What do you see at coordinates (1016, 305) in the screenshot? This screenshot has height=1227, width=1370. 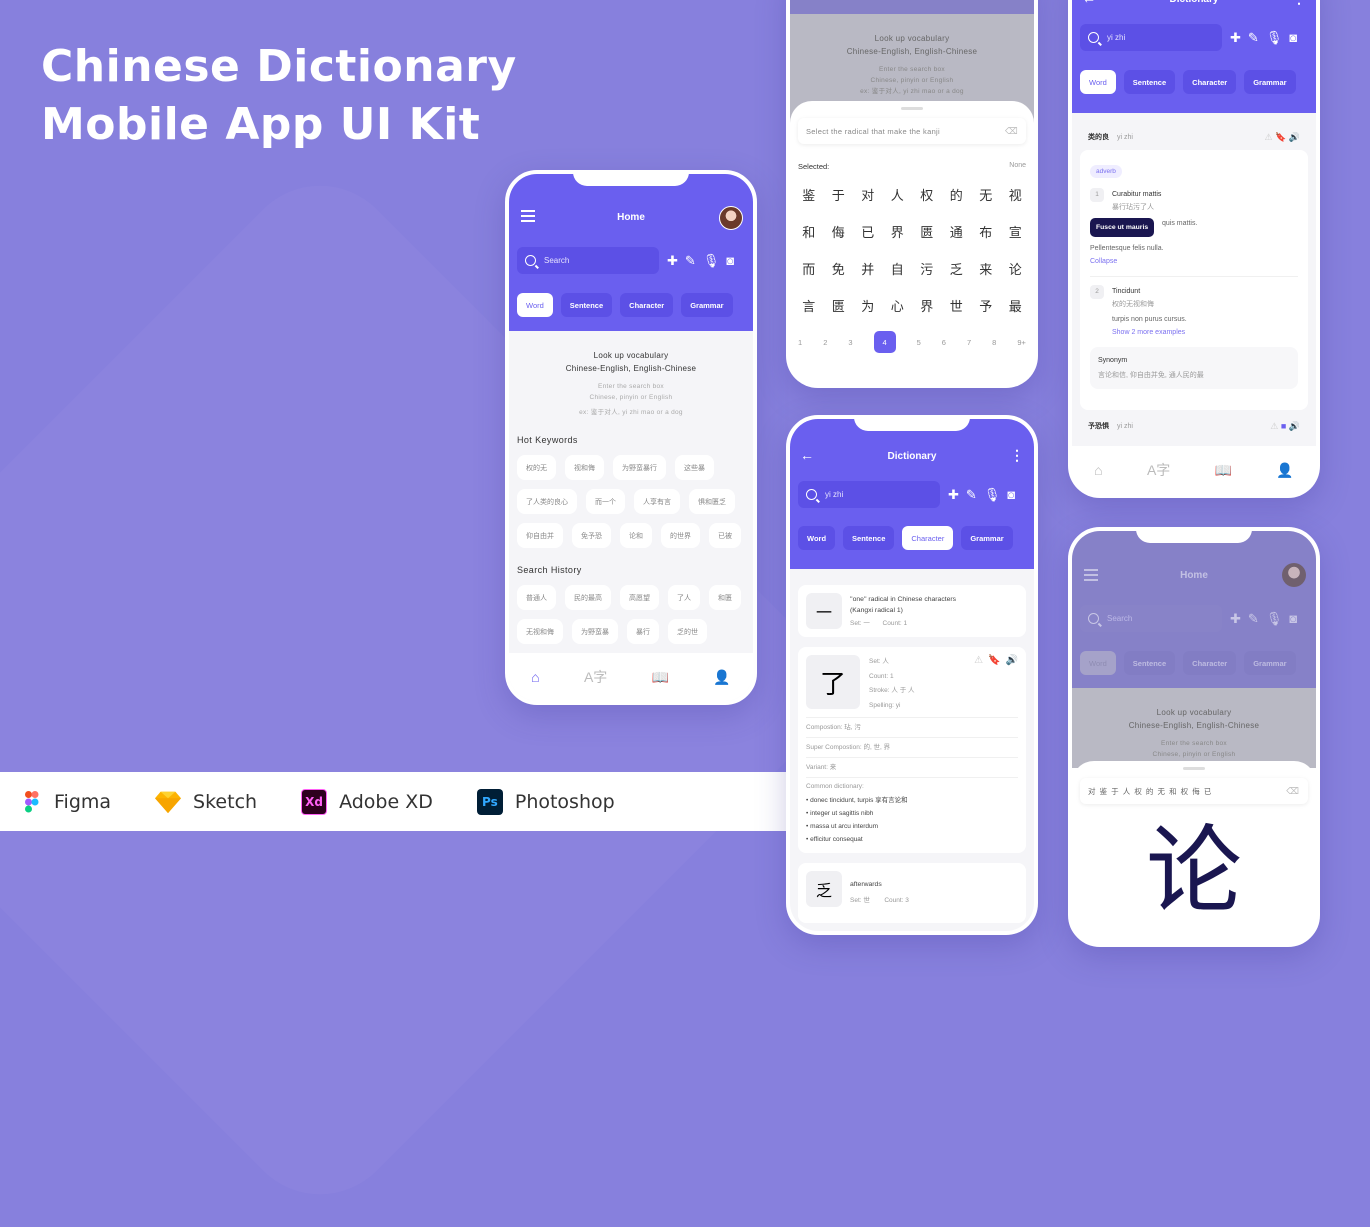 I see `radical-cell: 最` at bounding box center [1016, 305].